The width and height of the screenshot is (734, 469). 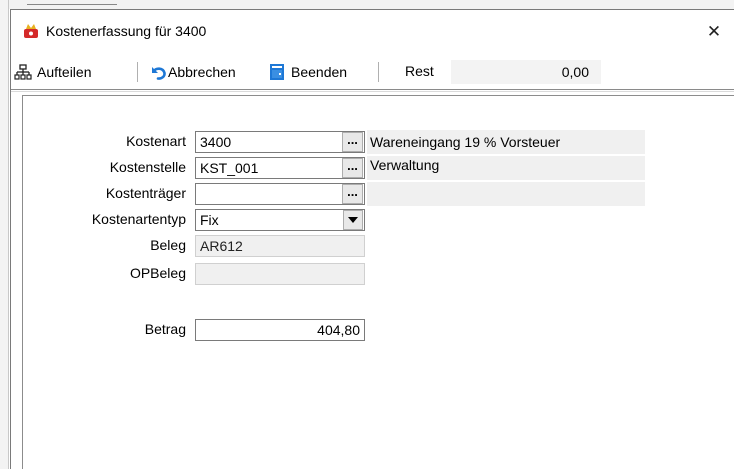 What do you see at coordinates (280, 168) in the screenshot?
I see `kostenstelle-input: KST_001` at bounding box center [280, 168].